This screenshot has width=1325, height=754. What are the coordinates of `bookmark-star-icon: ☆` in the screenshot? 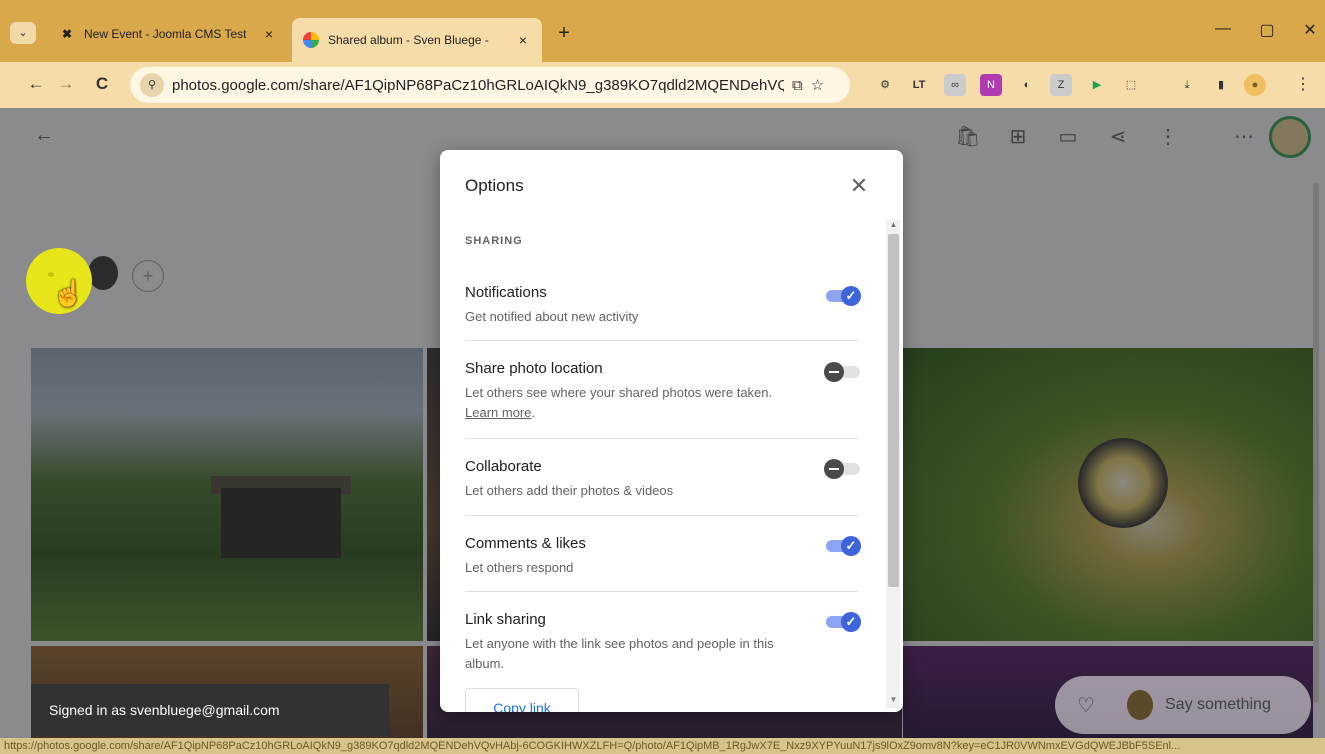 It's located at (817, 85).